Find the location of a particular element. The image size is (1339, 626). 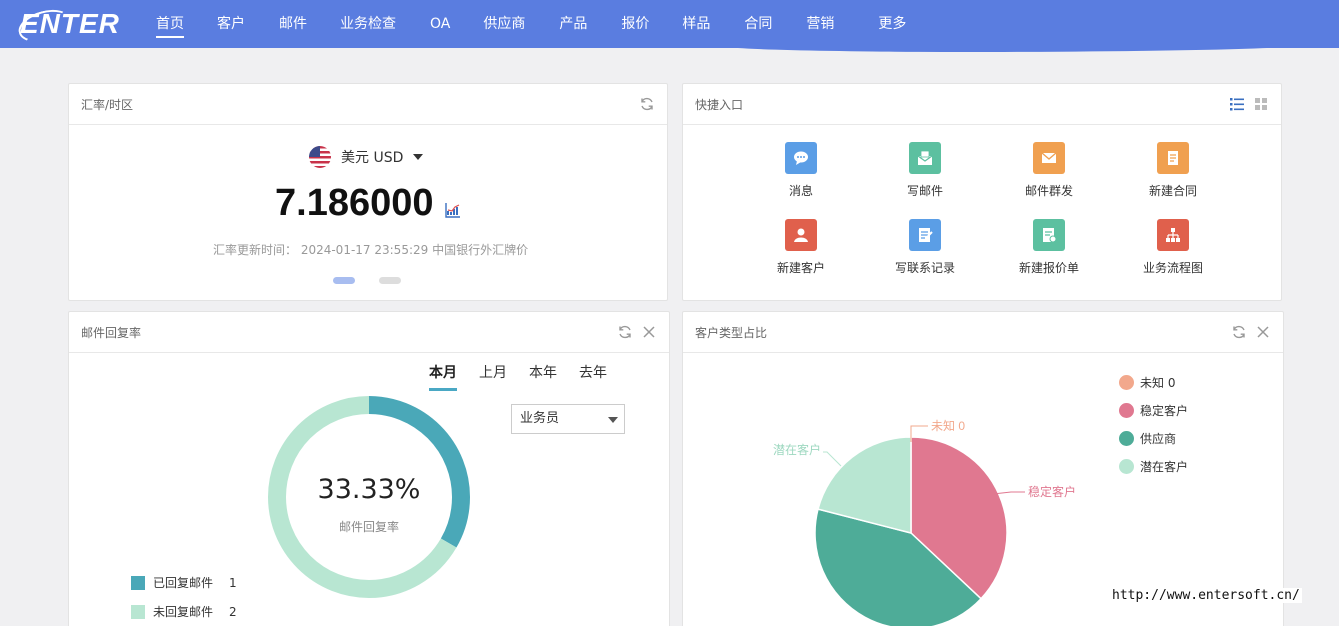

compose-mail-icon is located at coordinates (925, 158).